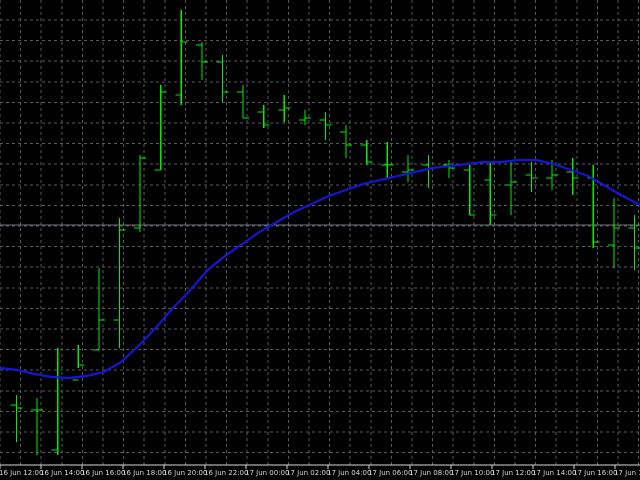 This screenshot has height=480, width=640. Describe the element at coordinates (62, 473) in the screenshot. I see `time-label: 16 Jun 14:00` at that location.